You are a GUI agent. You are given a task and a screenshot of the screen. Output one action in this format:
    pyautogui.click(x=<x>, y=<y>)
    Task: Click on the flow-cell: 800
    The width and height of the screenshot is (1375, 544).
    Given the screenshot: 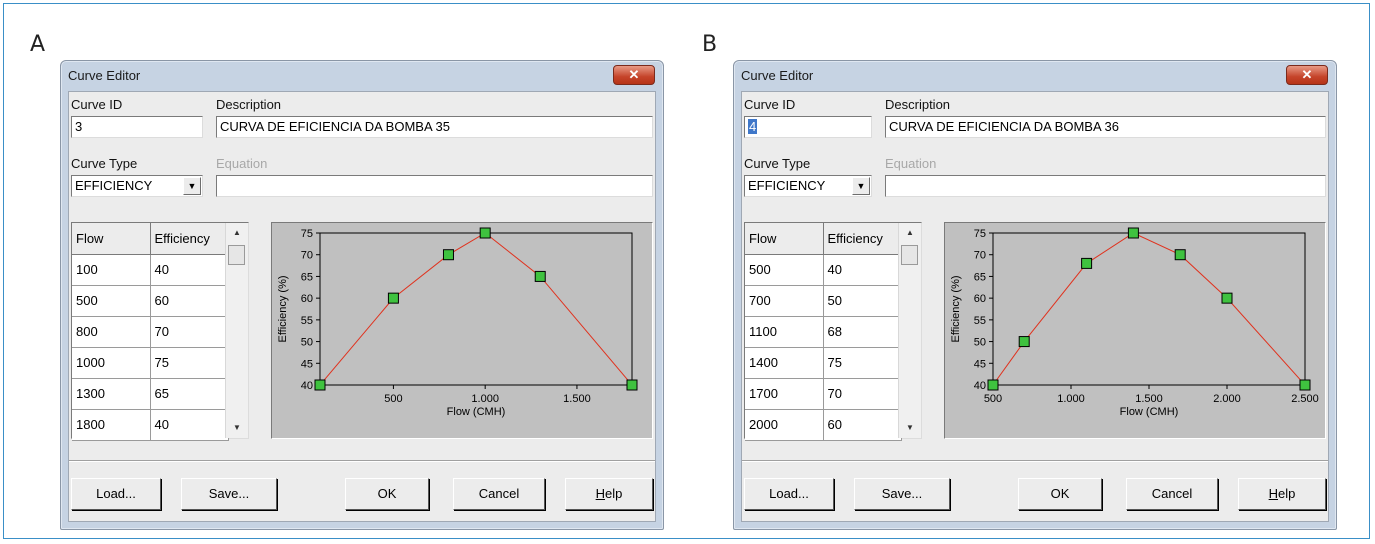 What is the action you would take?
    pyautogui.click(x=111, y=332)
    